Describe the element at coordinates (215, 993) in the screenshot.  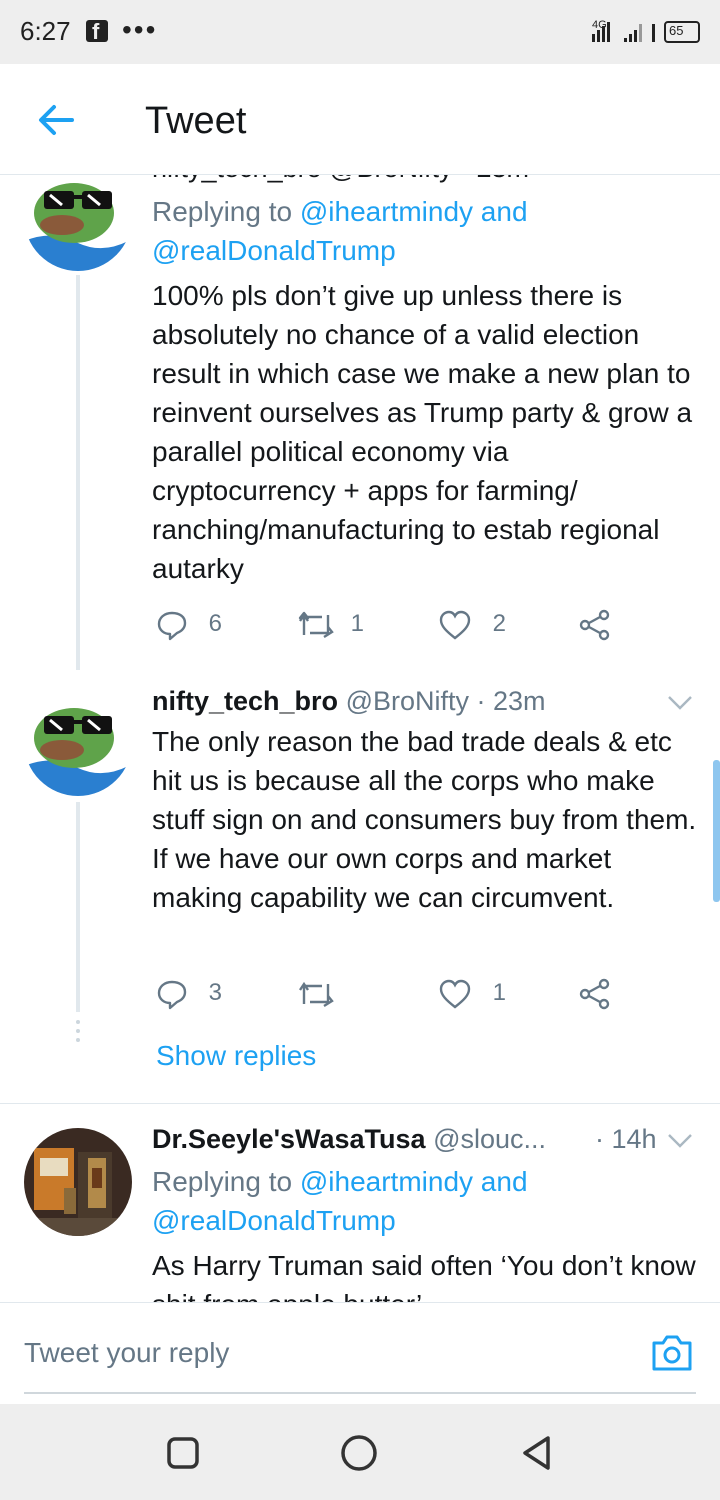
I see `reply-count: 3` at that location.